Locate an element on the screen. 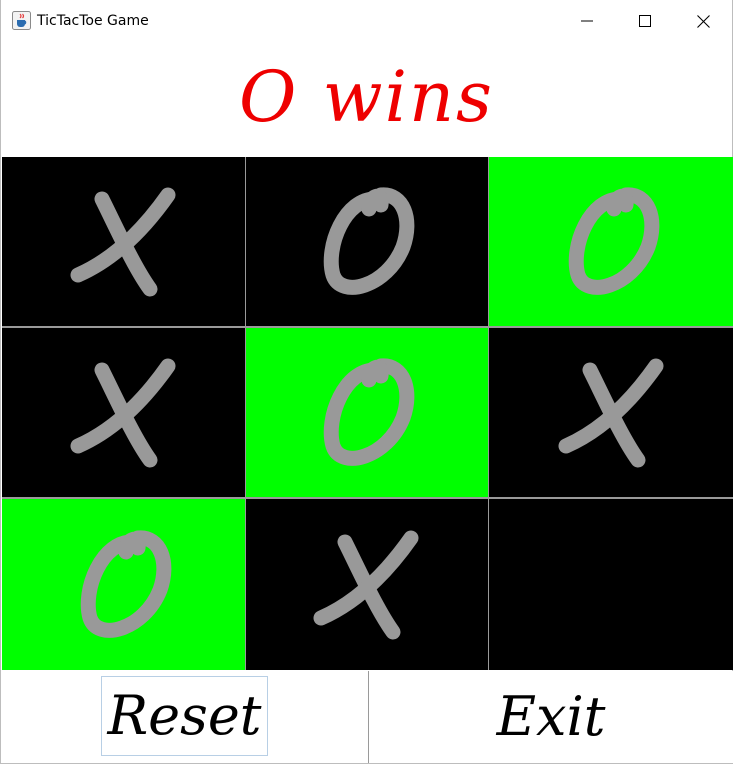  maximize-button is located at coordinates (645, 21).